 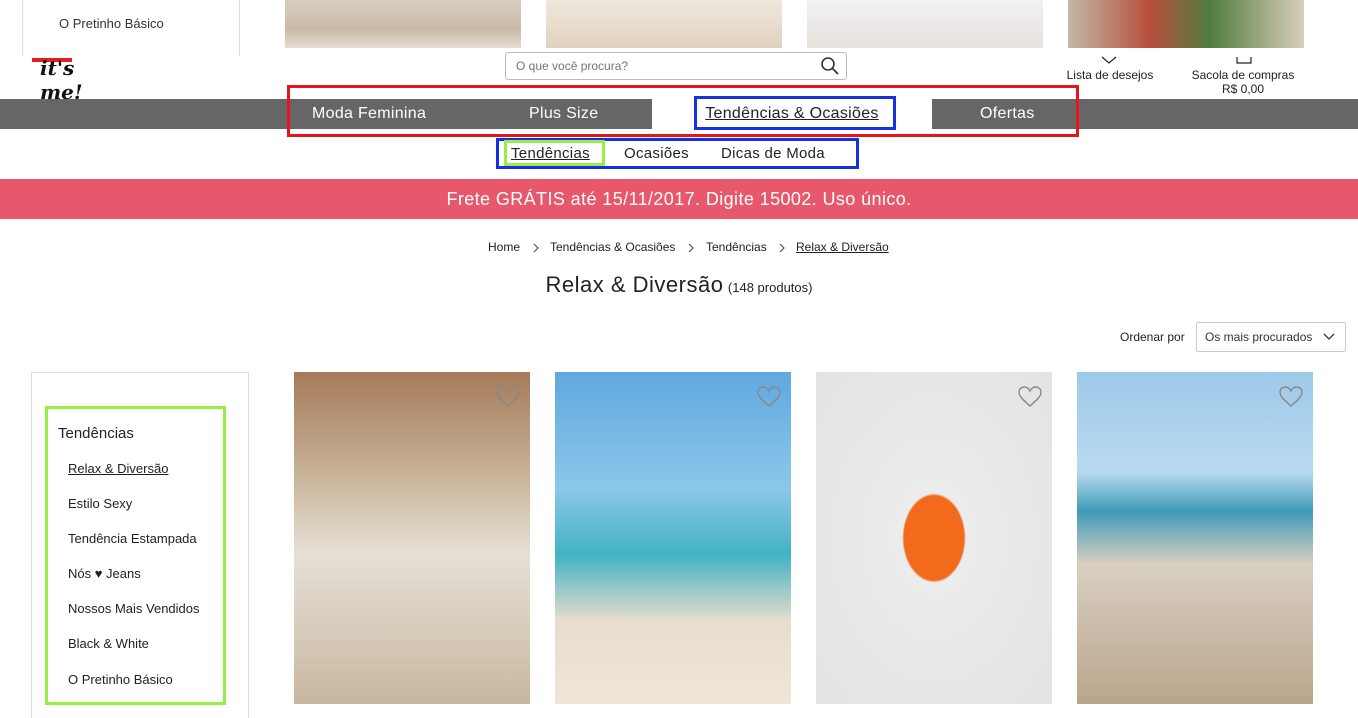 I want to click on shopping-bag-total: R$ 0,00, so click(x=1243, y=89).